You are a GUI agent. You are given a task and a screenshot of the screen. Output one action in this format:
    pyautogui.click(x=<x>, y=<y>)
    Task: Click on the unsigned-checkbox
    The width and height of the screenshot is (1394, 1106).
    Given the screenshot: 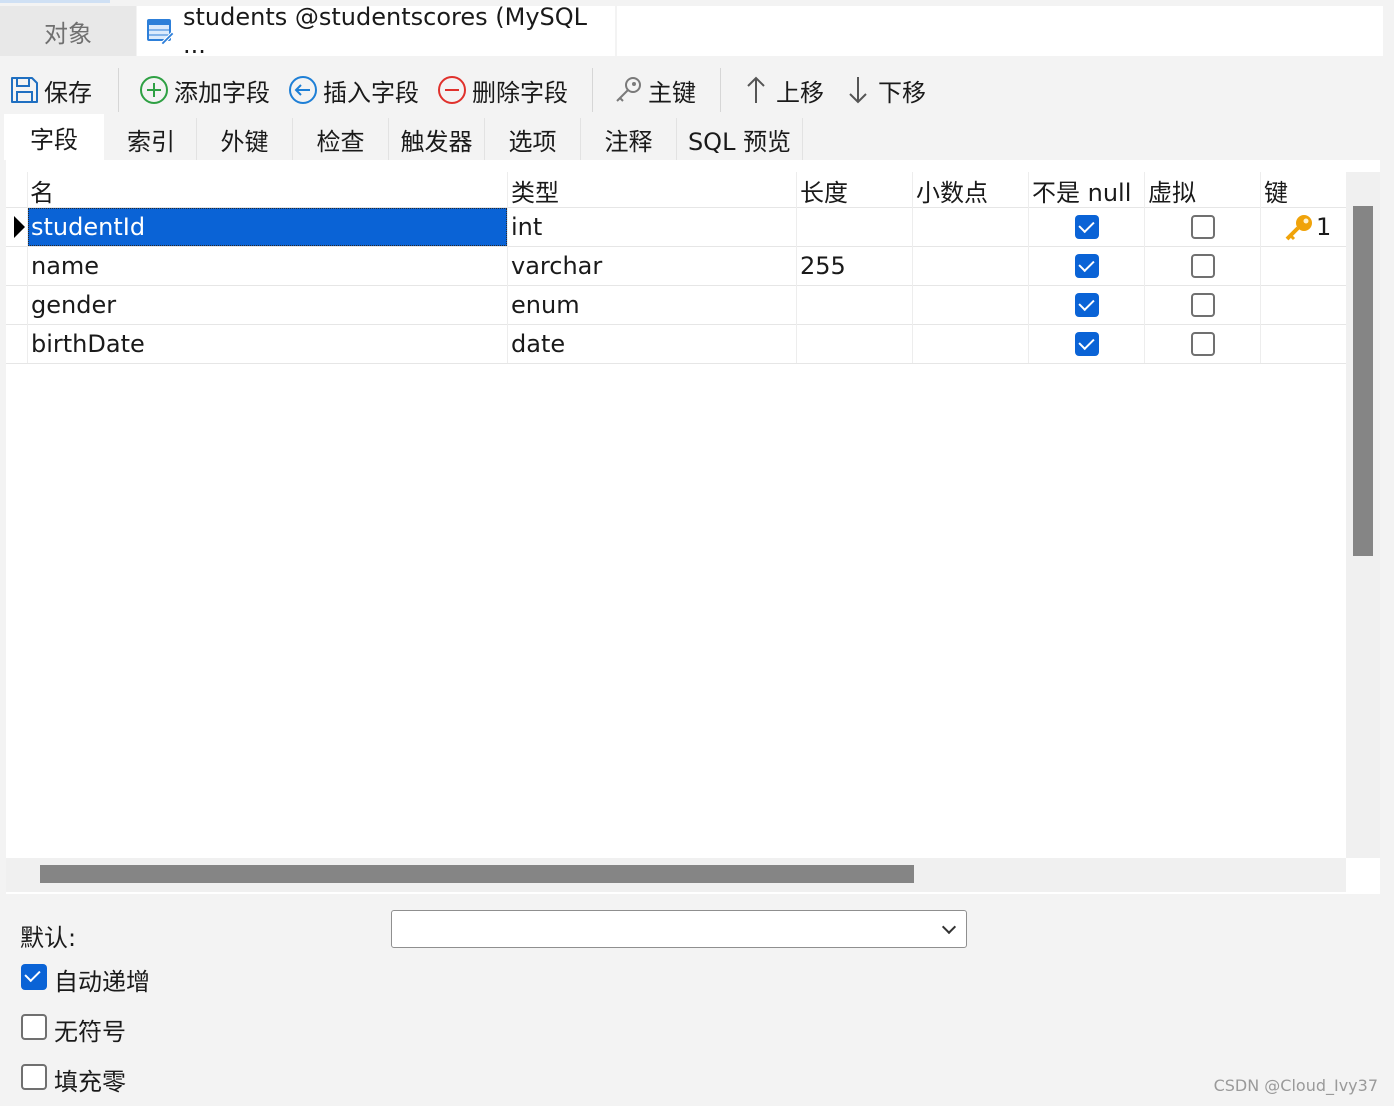 What is the action you would take?
    pyautogui.click(x=34, y=1027)
    